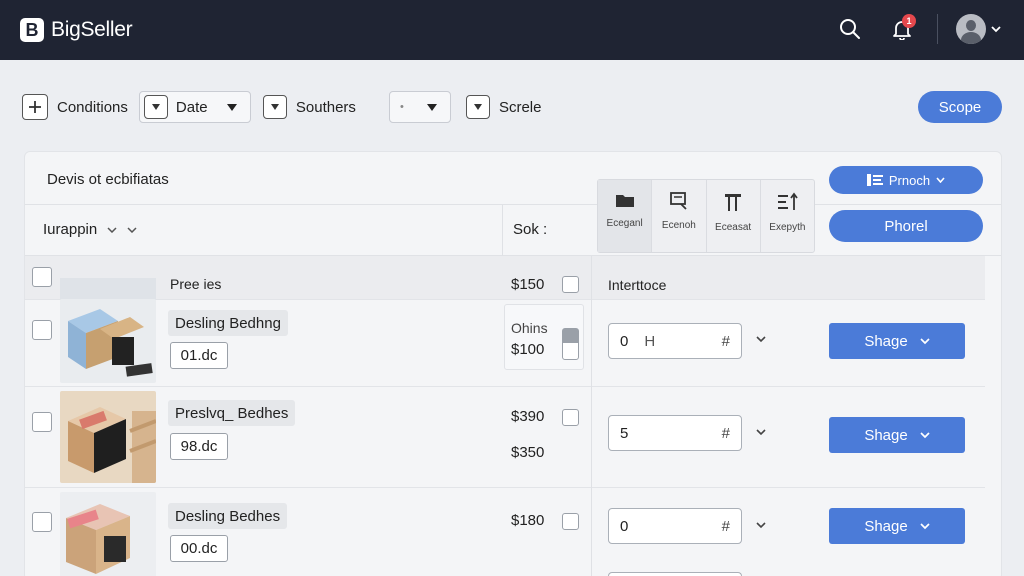  What do you see at coordinates (971, 29) in the screenshot?
I see `avatar` at bounding box center [971, 29].